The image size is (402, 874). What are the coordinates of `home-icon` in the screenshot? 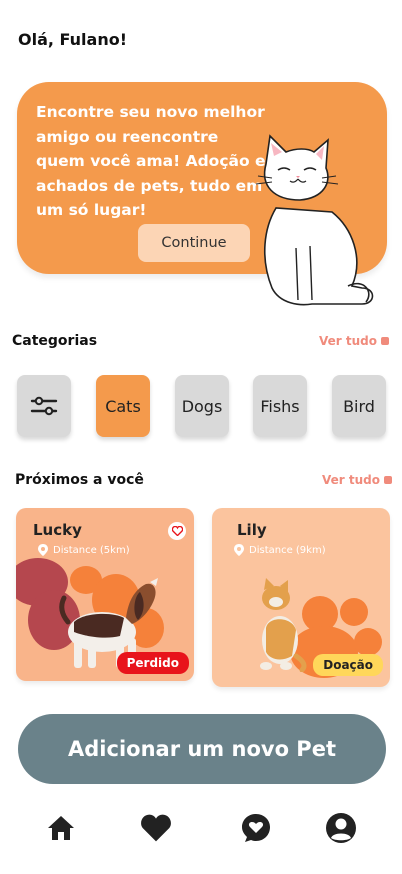 It's located at (61, 828).